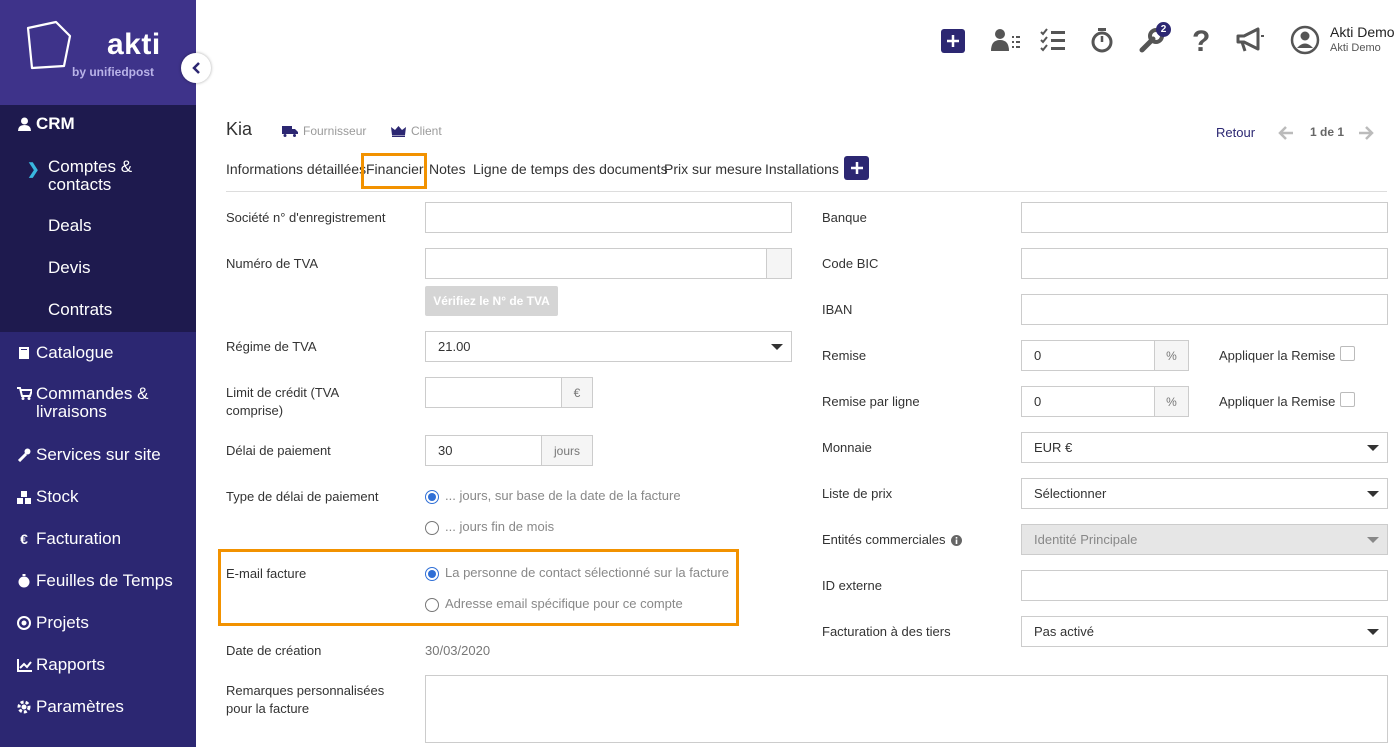  Describe the element at coordinates (416, 131) in the screenshot. I see `client-tag: Client` at that location.